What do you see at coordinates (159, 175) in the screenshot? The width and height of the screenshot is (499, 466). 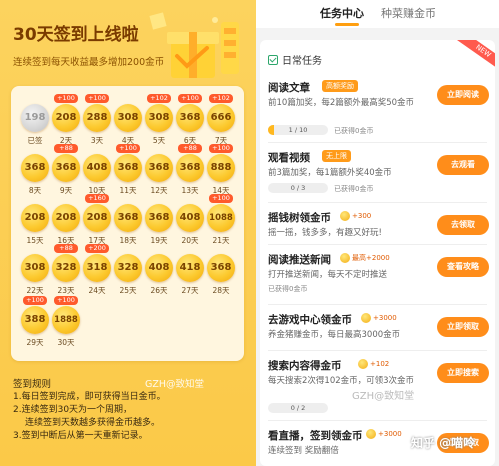 I see `checkin-day: 368 12天` at bounding box center [159, 175].